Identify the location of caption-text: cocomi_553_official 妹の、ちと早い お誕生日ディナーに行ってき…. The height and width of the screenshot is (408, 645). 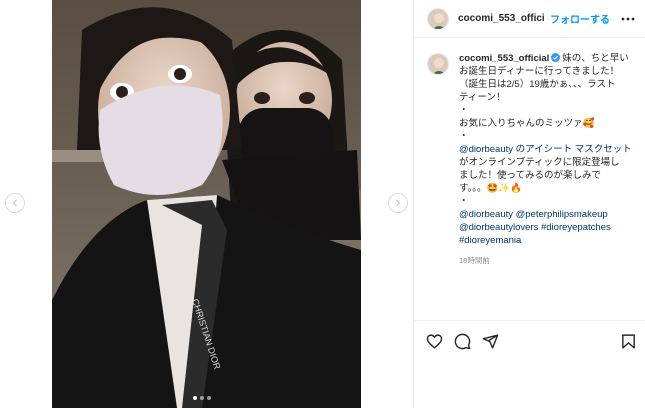
(549, 159).